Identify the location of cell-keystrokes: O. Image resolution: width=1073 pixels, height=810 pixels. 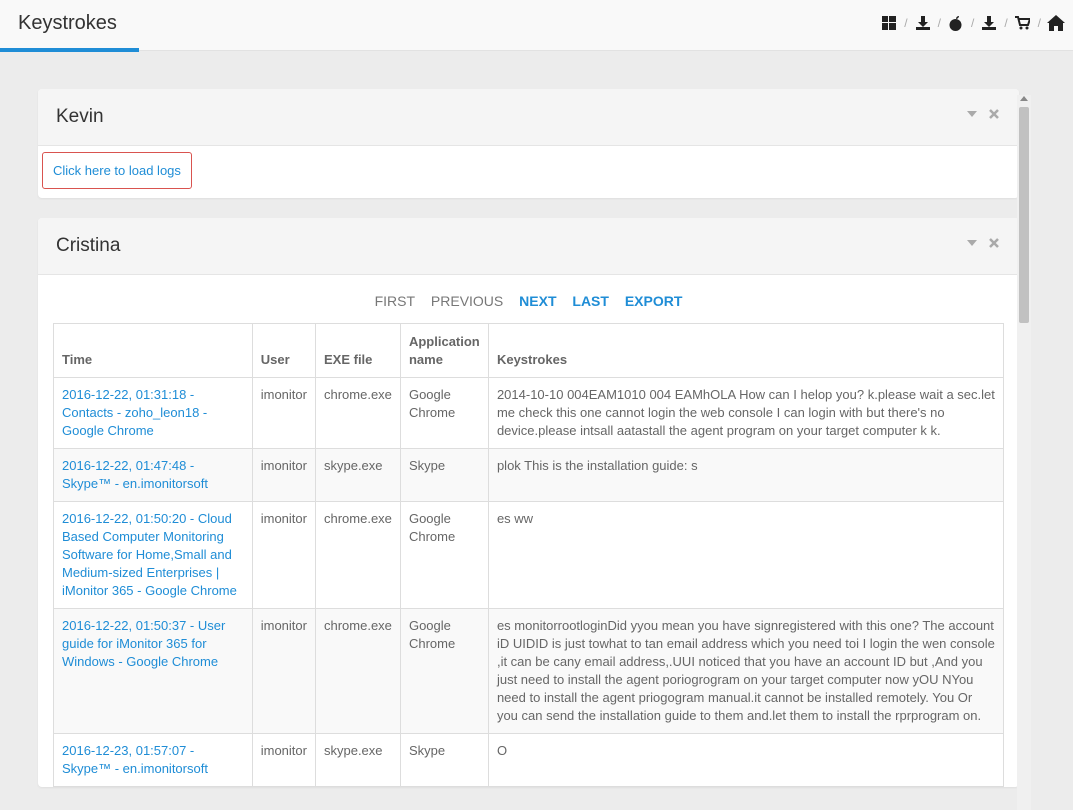
(746, 760).